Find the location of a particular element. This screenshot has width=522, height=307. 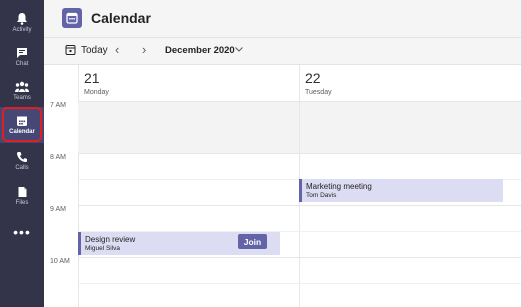

rail-item-teams: Teams is located at coordinates (22, 91).